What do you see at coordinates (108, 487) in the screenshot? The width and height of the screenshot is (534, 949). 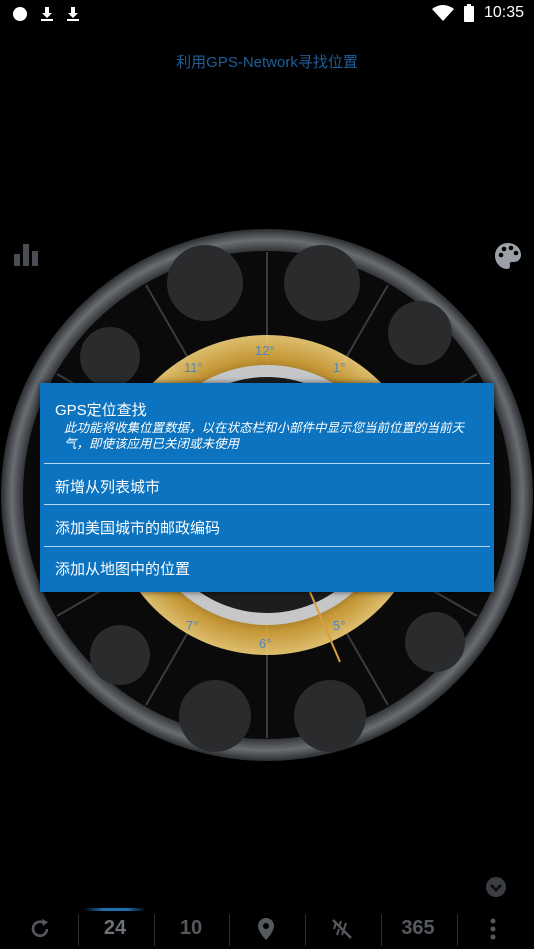 I see `option-label: 新增从列表城市` at bounding box center [108, 487].